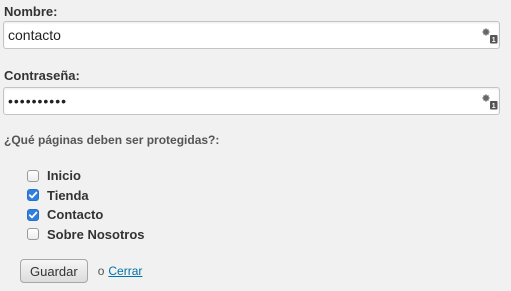 This screenshot has height=291, width=511. I want to click on option-contacto: Contacto, so click(86, 215).